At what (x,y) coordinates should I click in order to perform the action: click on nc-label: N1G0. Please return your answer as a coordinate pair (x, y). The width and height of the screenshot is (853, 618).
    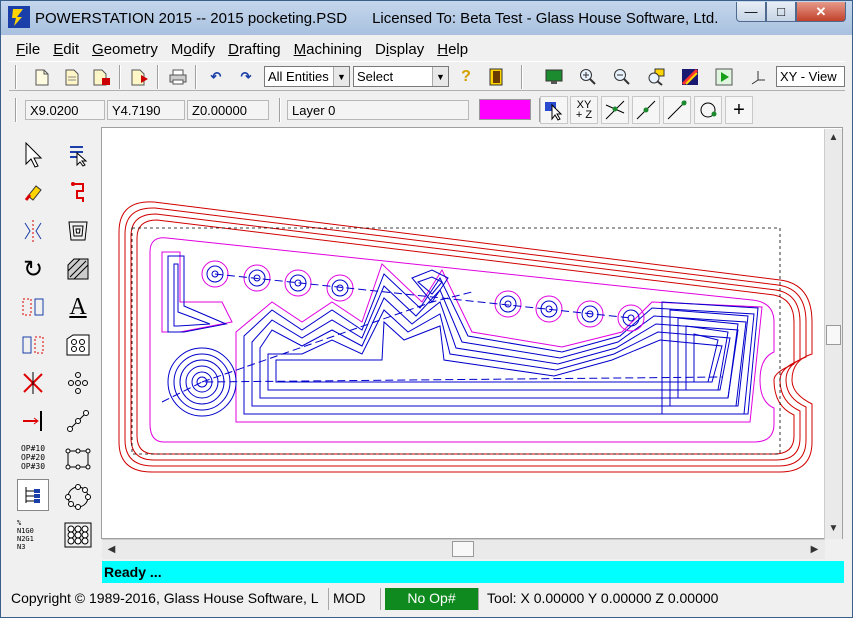
    Looking at the image, I should click on (25, 531).